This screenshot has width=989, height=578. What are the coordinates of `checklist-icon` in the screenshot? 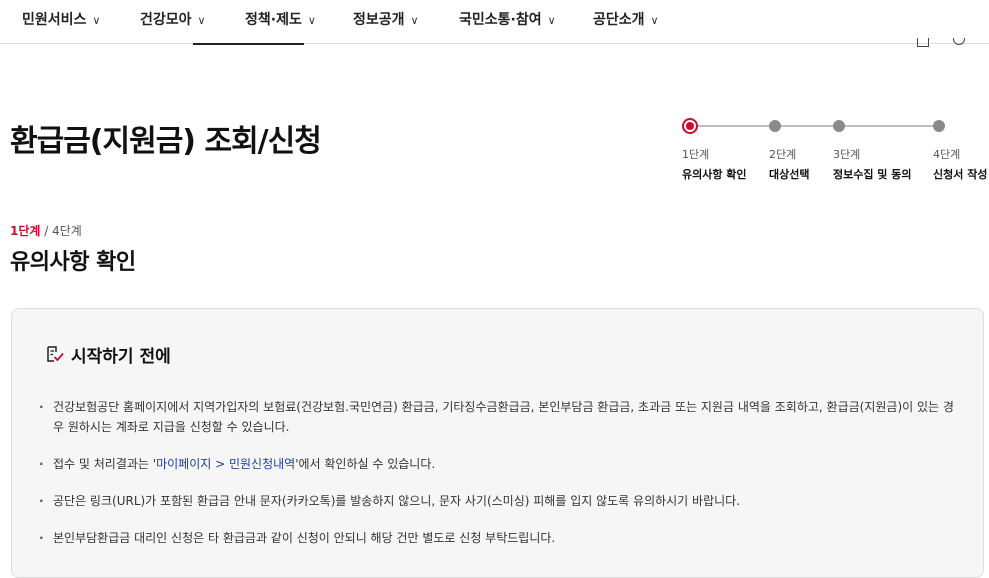 It's located at (55, 354).